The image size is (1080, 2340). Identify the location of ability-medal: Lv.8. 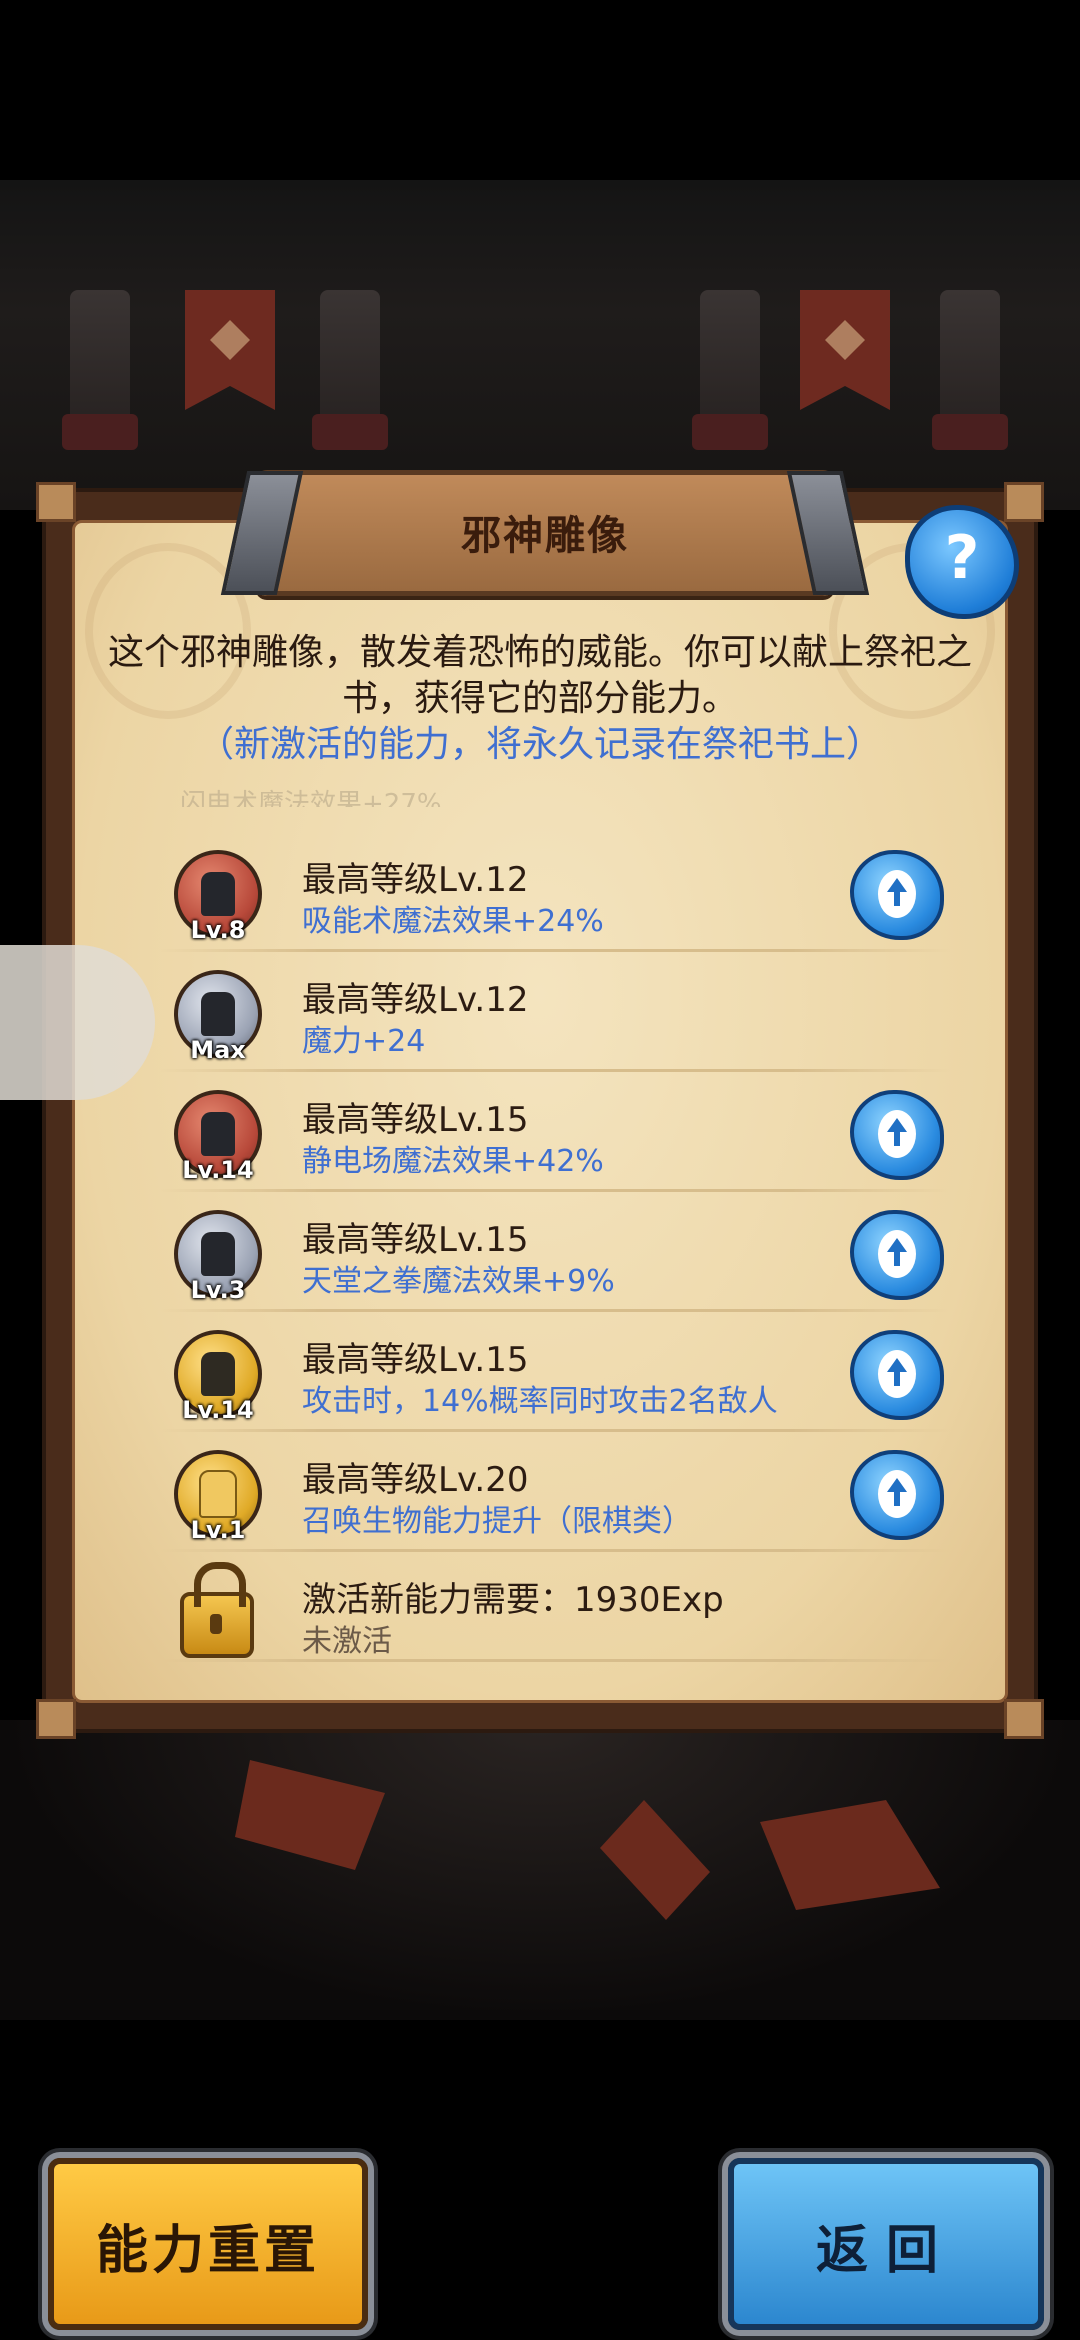
(218, 897).